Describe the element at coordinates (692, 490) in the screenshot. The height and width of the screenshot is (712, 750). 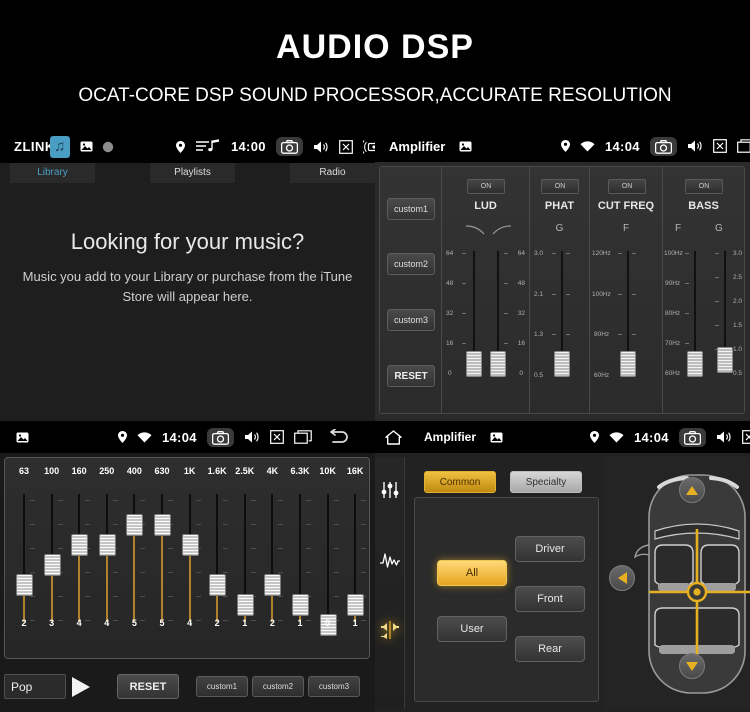
I see `chevron-up-icon` at that location.